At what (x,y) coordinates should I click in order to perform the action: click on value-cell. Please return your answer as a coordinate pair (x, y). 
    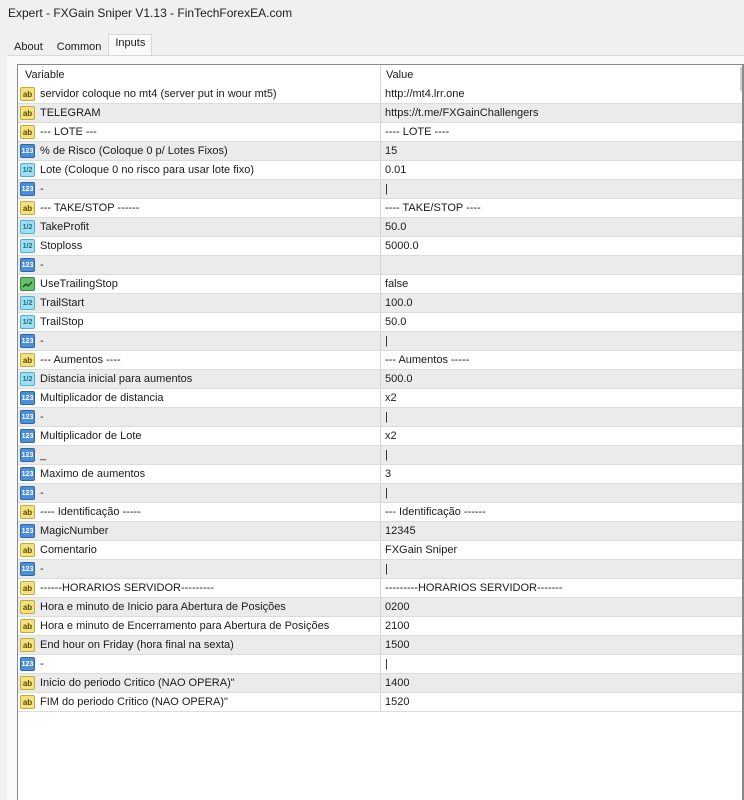
    Looking at the image, I should click on (561, 265).